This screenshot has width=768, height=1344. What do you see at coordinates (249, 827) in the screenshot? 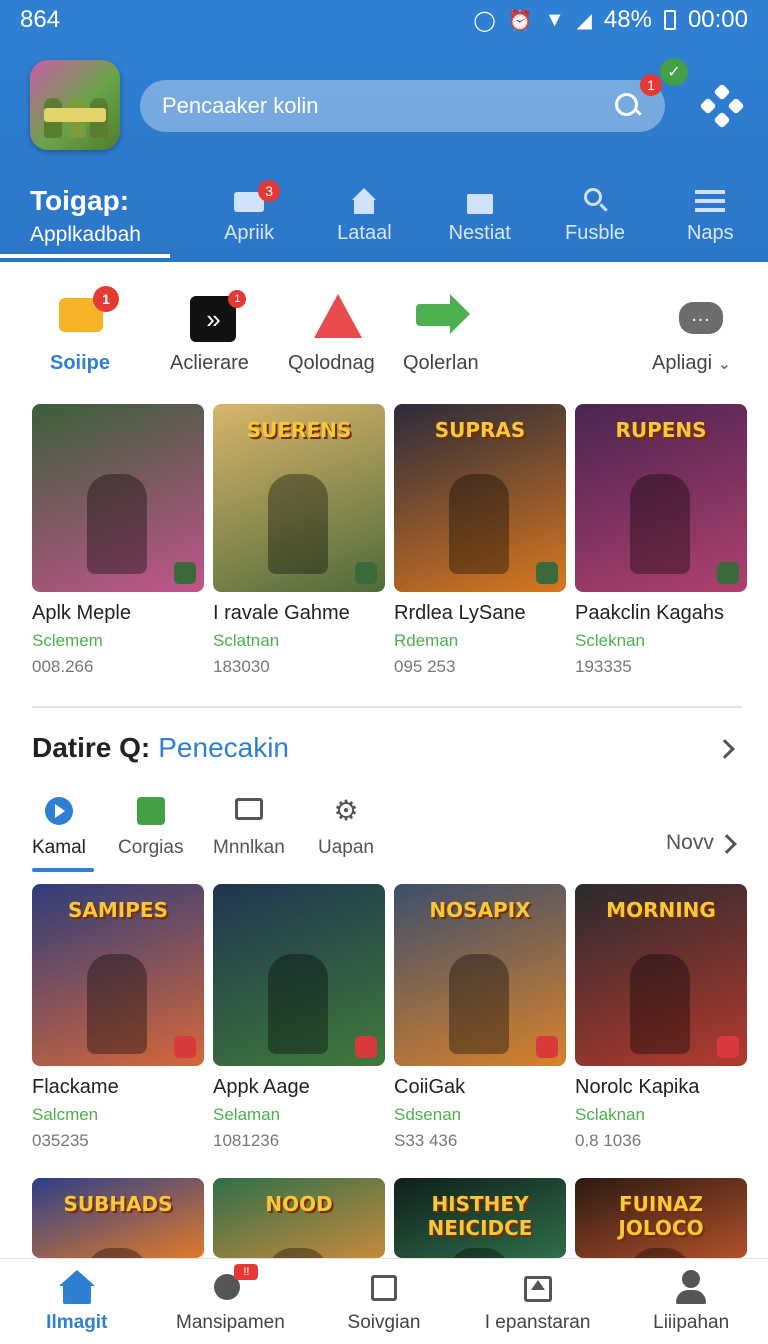
I see `subtab-mnnlkan: Mnnlkan` at bounding box center [249, 827].